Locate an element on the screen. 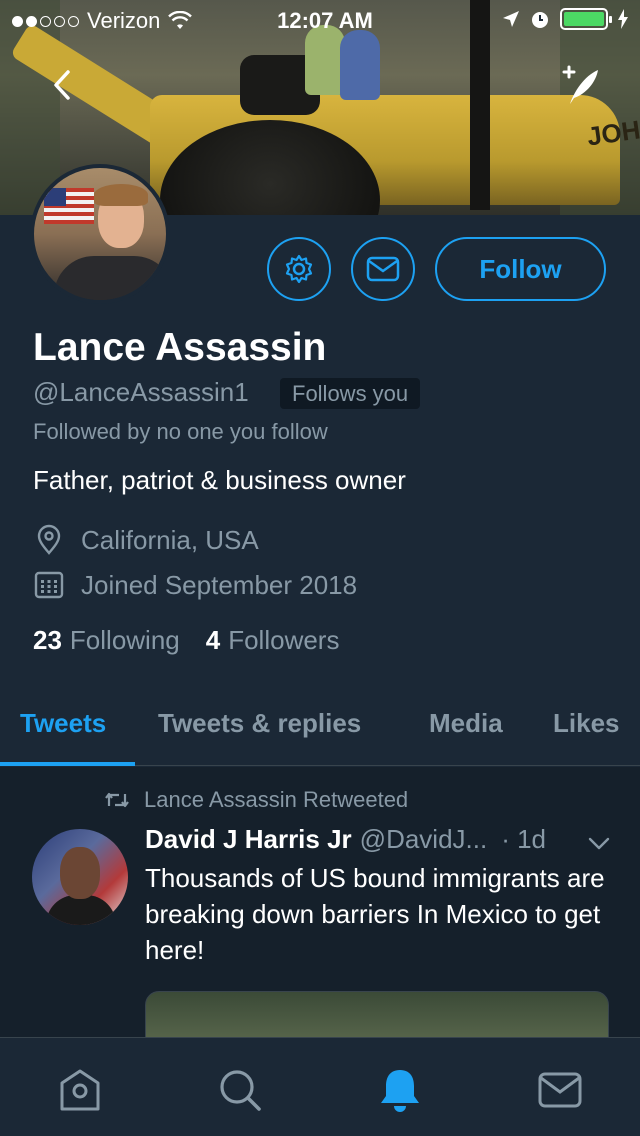 This screenshot has width=640, height=1136. location-arrow-icon is located at coordinates (511, 19).